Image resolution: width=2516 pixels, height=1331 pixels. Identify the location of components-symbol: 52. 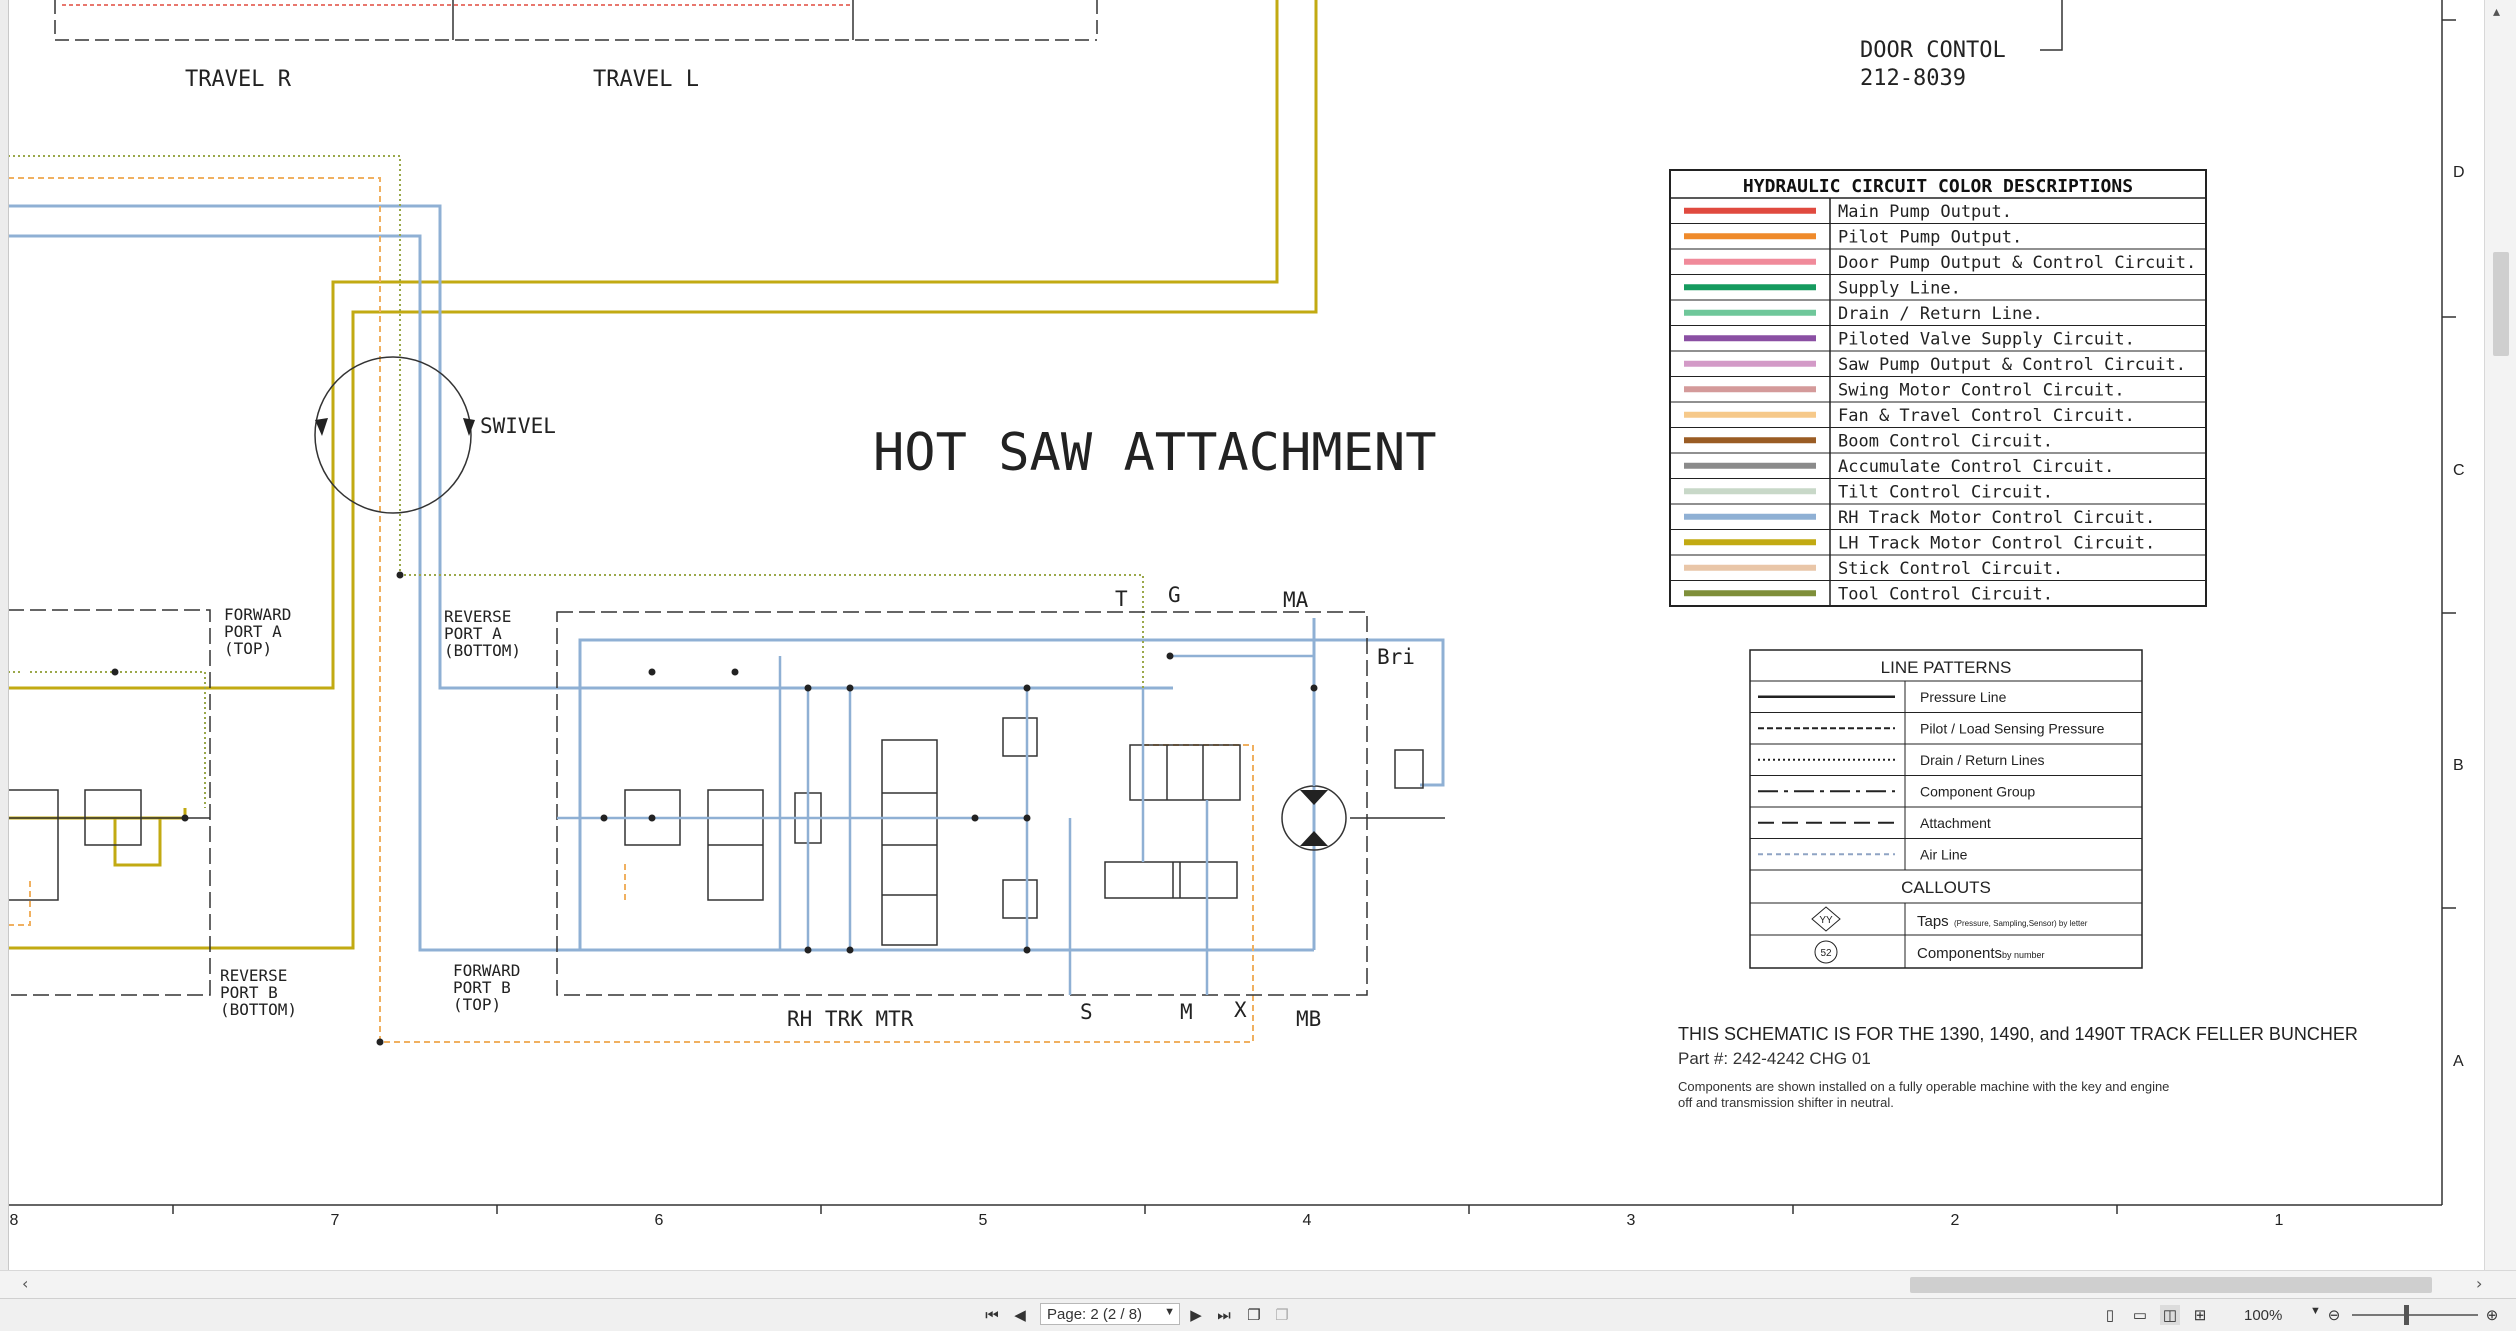
(1826, 953).